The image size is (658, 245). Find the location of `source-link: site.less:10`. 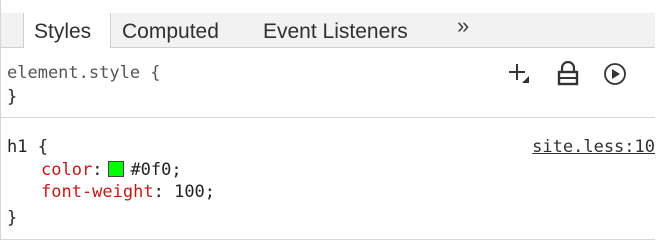

source-link: site.less:10 is located at coordinates (593, 147).